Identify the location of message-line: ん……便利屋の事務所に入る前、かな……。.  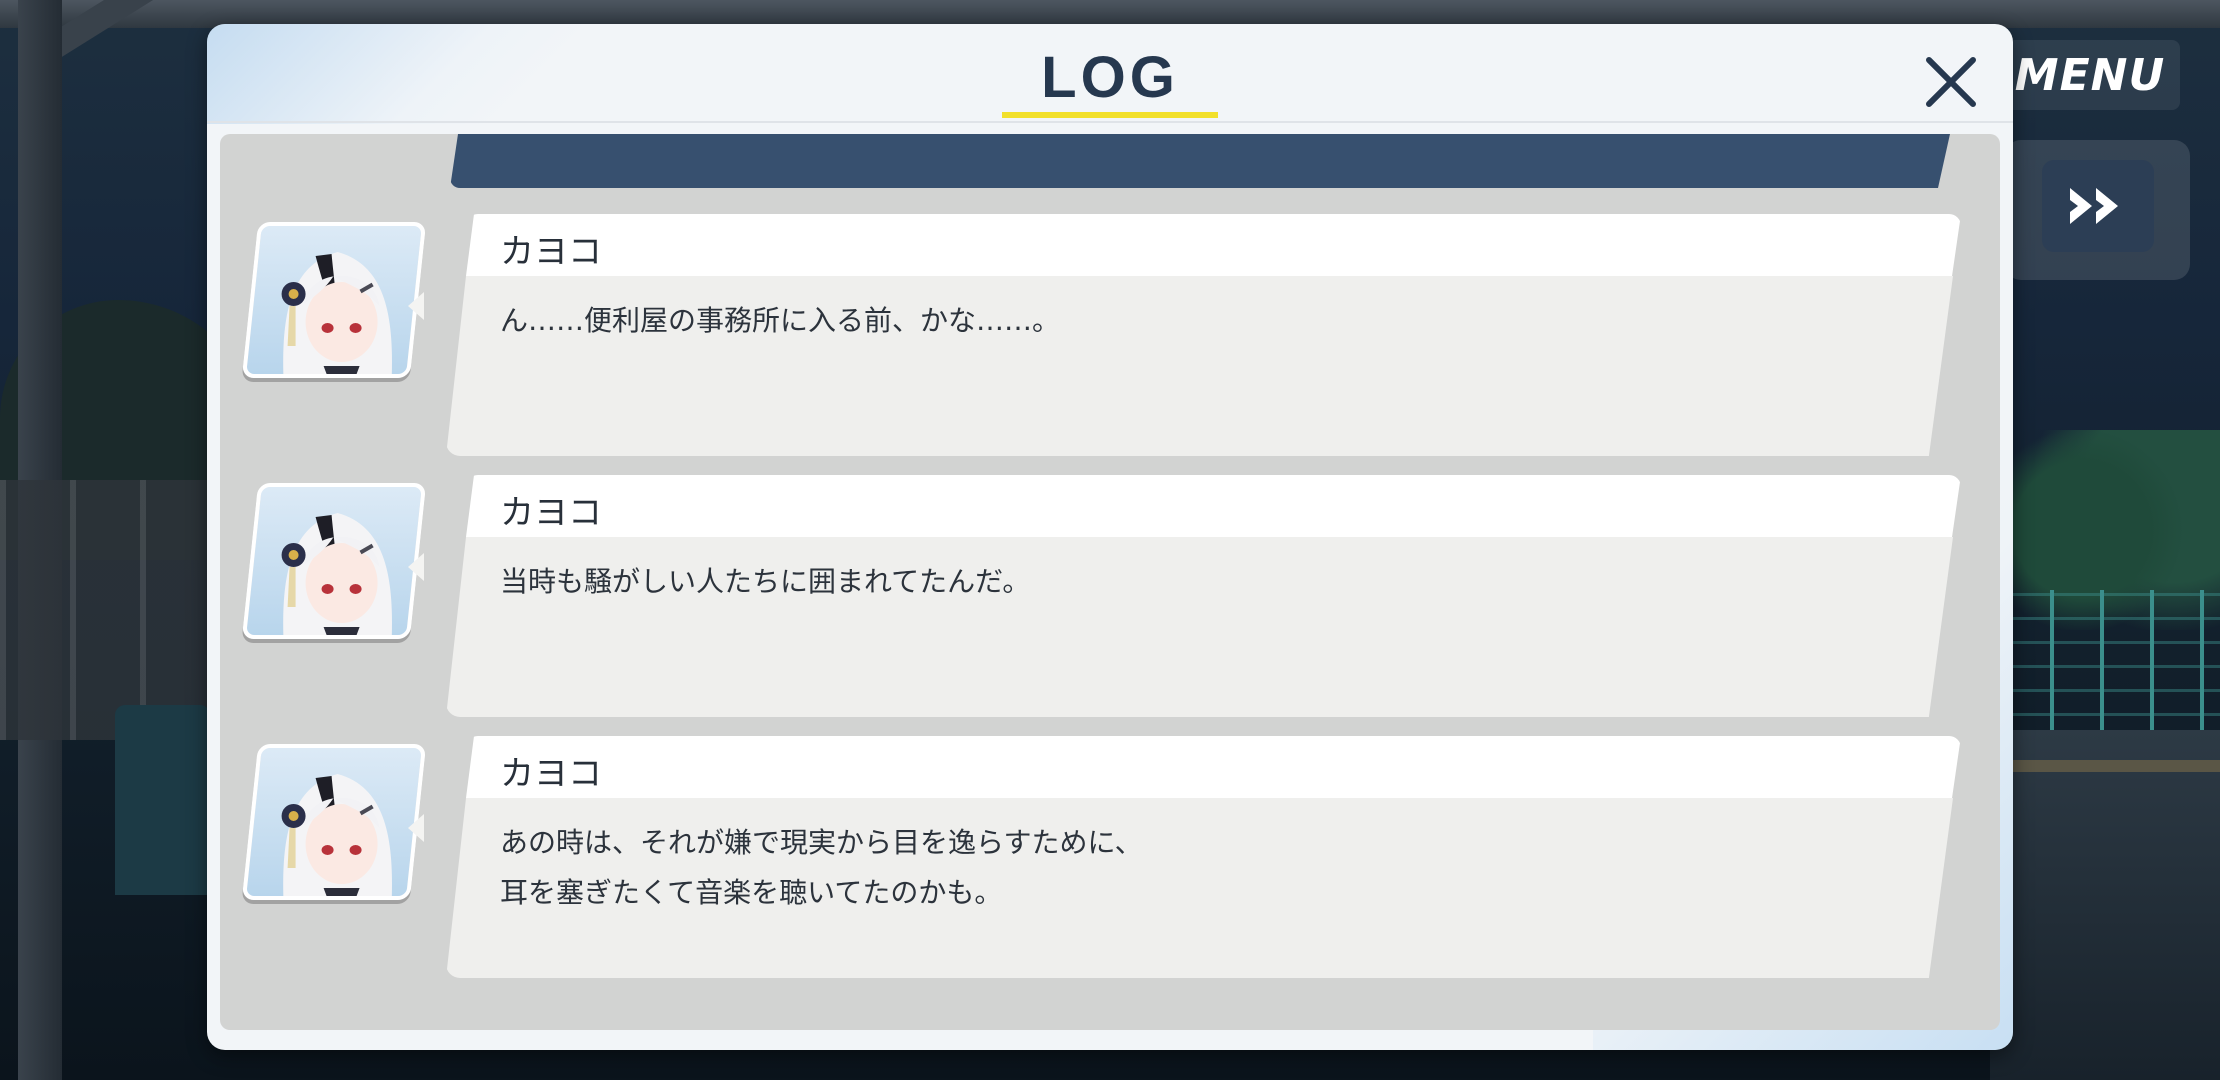
(780, 320).